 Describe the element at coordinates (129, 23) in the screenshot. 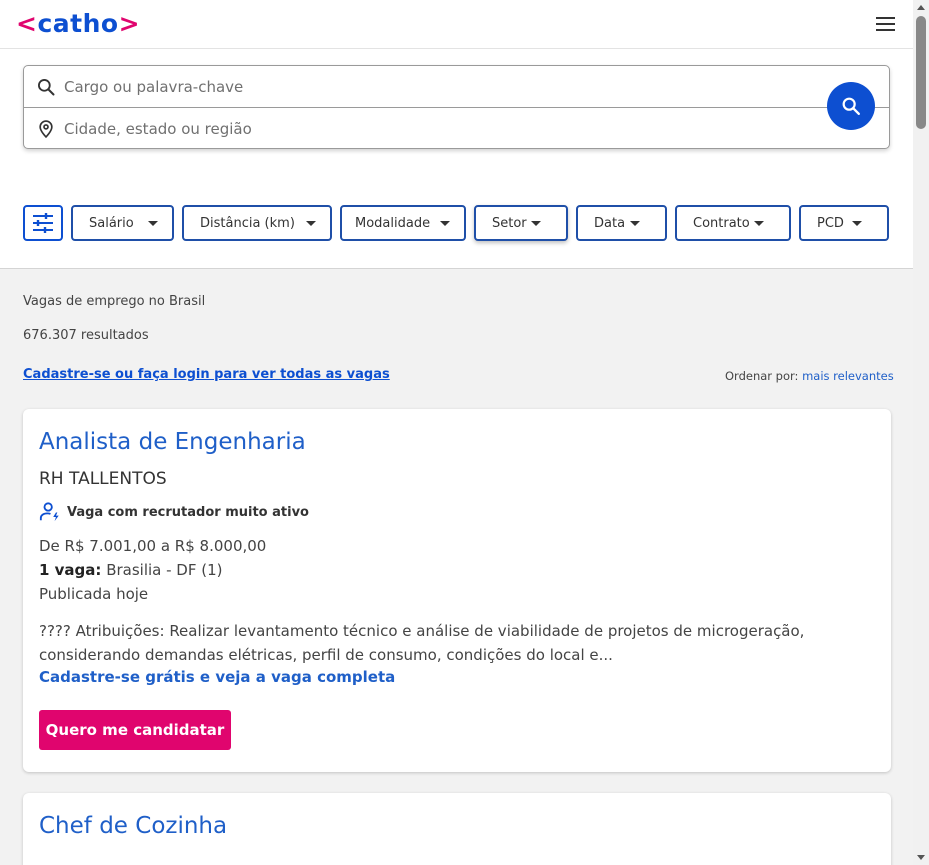

I see `logo-right-chevron: >` at that location.